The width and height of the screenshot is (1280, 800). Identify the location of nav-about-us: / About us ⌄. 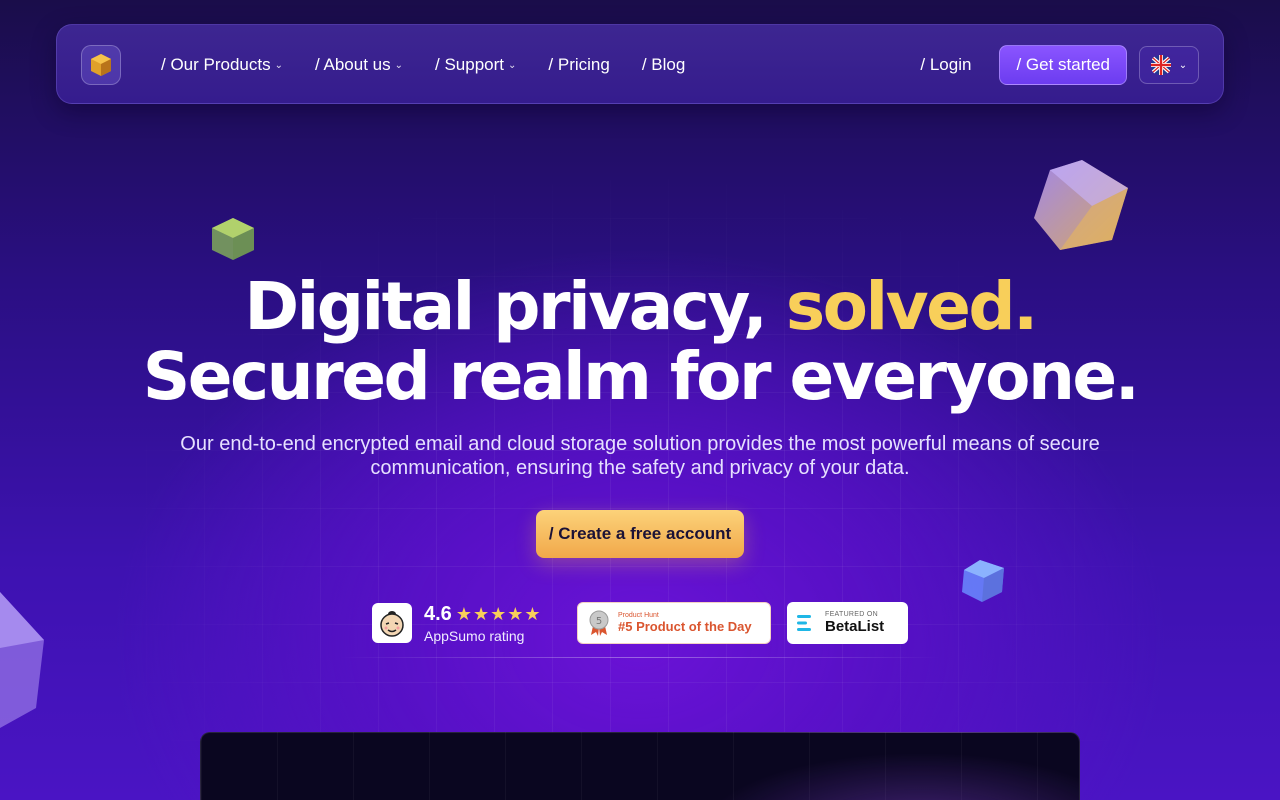
(359, 65).